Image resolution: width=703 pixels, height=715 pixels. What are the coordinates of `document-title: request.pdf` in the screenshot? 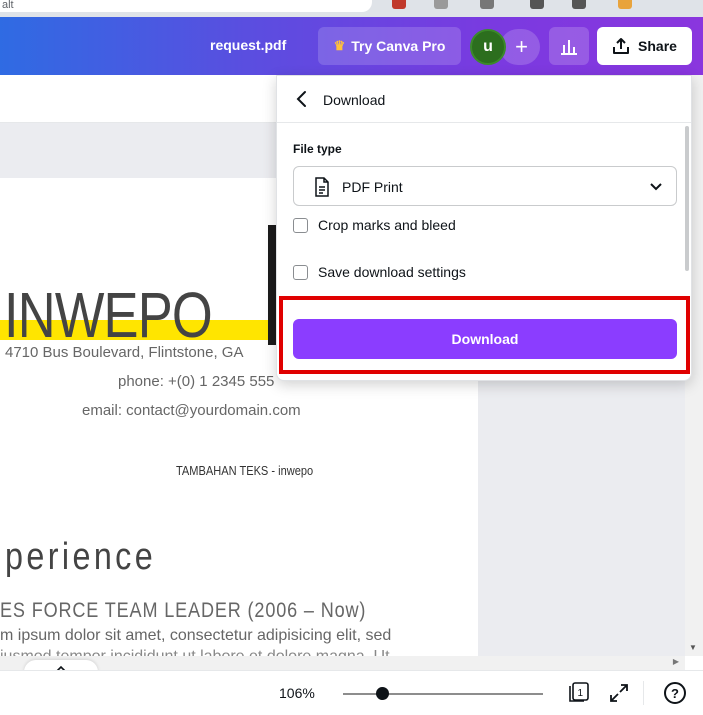 It's located at (248, 45).